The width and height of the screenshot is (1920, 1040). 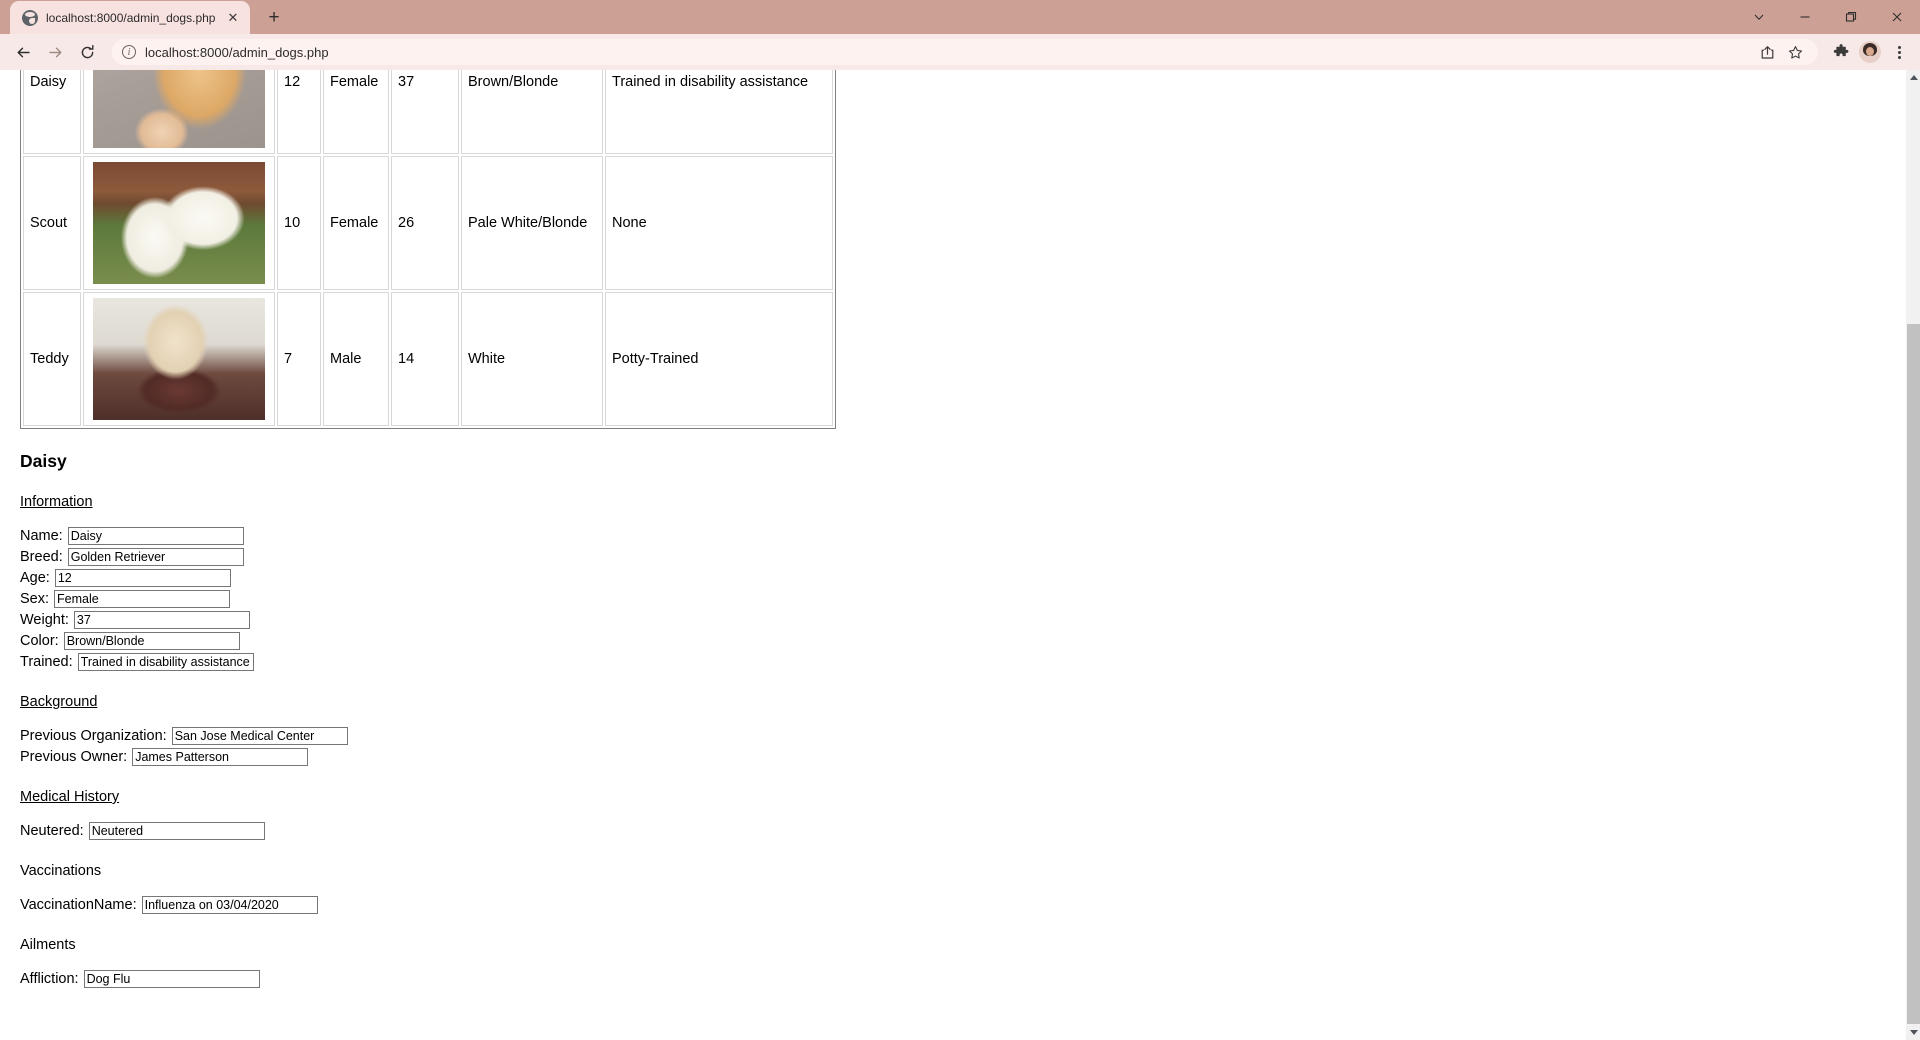 What do you see at coordinates (142, 598) in the screenshot?
I see `sex-field` at bounding box center [142, 598].